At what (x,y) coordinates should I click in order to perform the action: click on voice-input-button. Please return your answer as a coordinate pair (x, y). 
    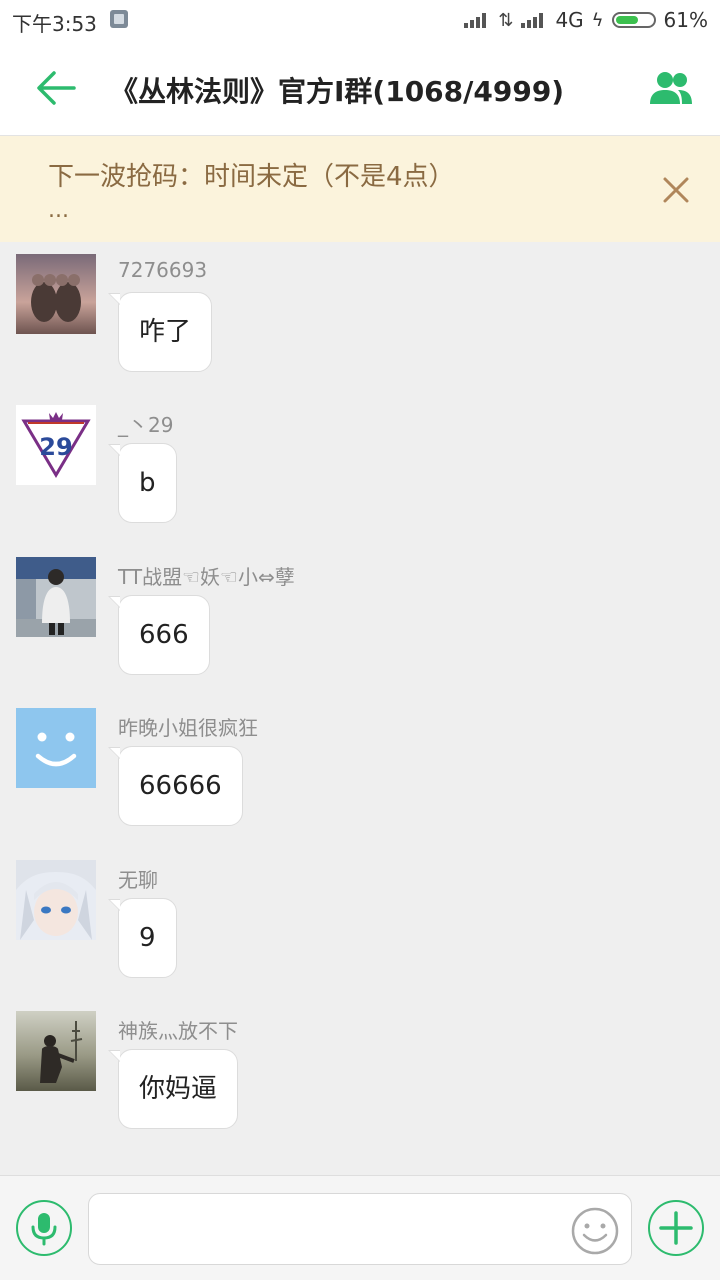
    Looking at the image, I should click on (44, 1228).